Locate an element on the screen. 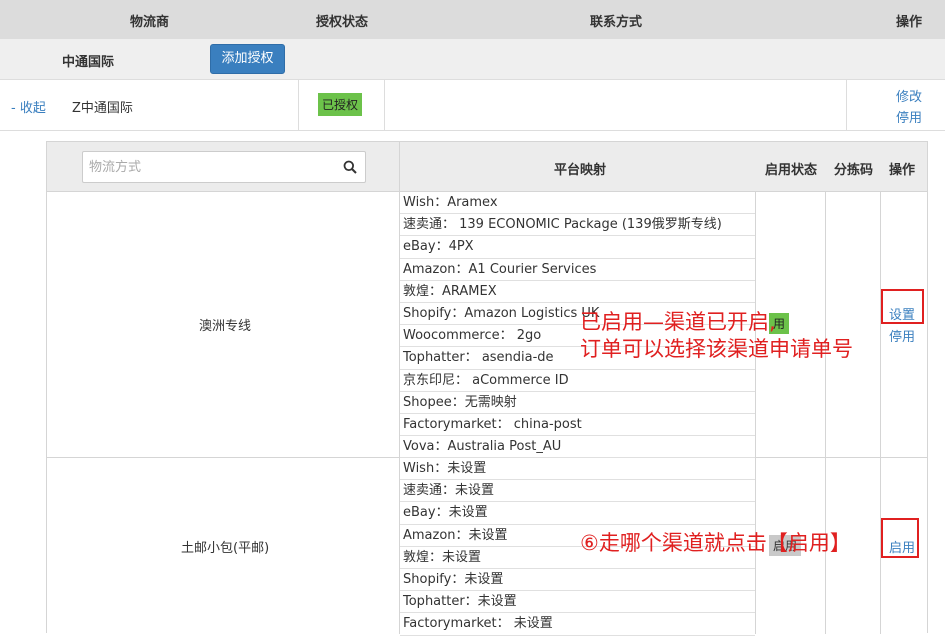 This screenshot has height=636, width=945. col-auth-status: 授权状态 is located at coordinates (342, 22).